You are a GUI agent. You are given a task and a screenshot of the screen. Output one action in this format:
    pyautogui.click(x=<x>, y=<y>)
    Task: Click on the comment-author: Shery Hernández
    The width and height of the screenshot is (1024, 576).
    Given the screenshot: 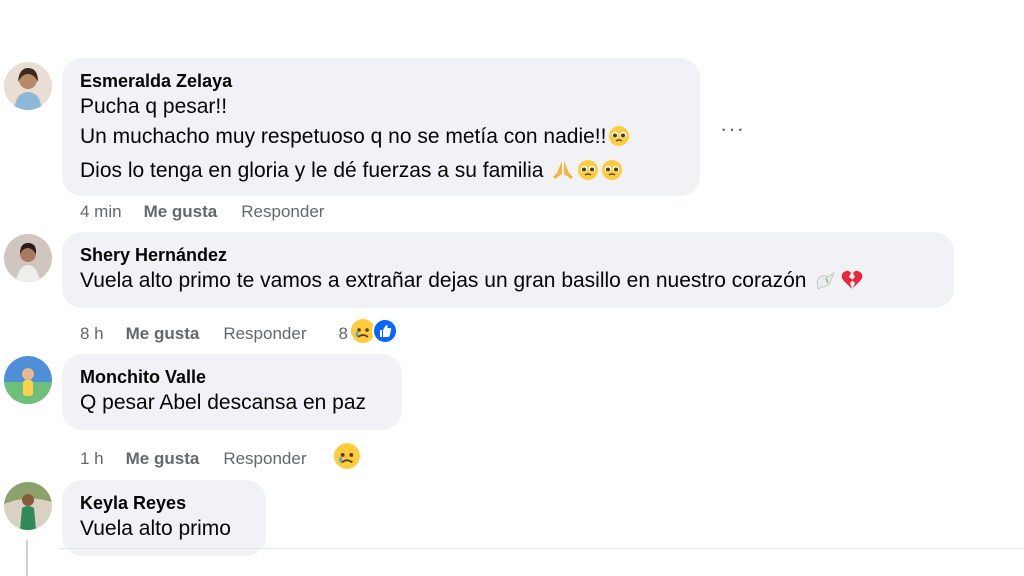 What is the action you would take?
    pyautogui.click(x=508, y=255)
    